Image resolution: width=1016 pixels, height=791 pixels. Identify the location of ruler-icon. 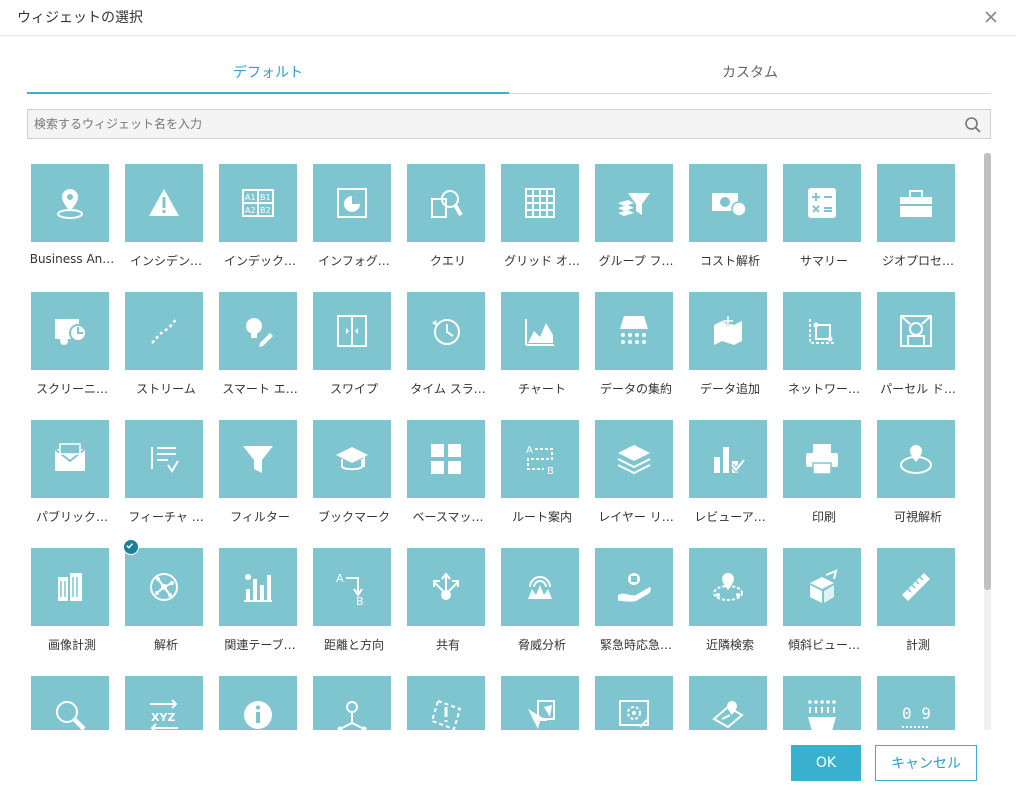
(916, 587).